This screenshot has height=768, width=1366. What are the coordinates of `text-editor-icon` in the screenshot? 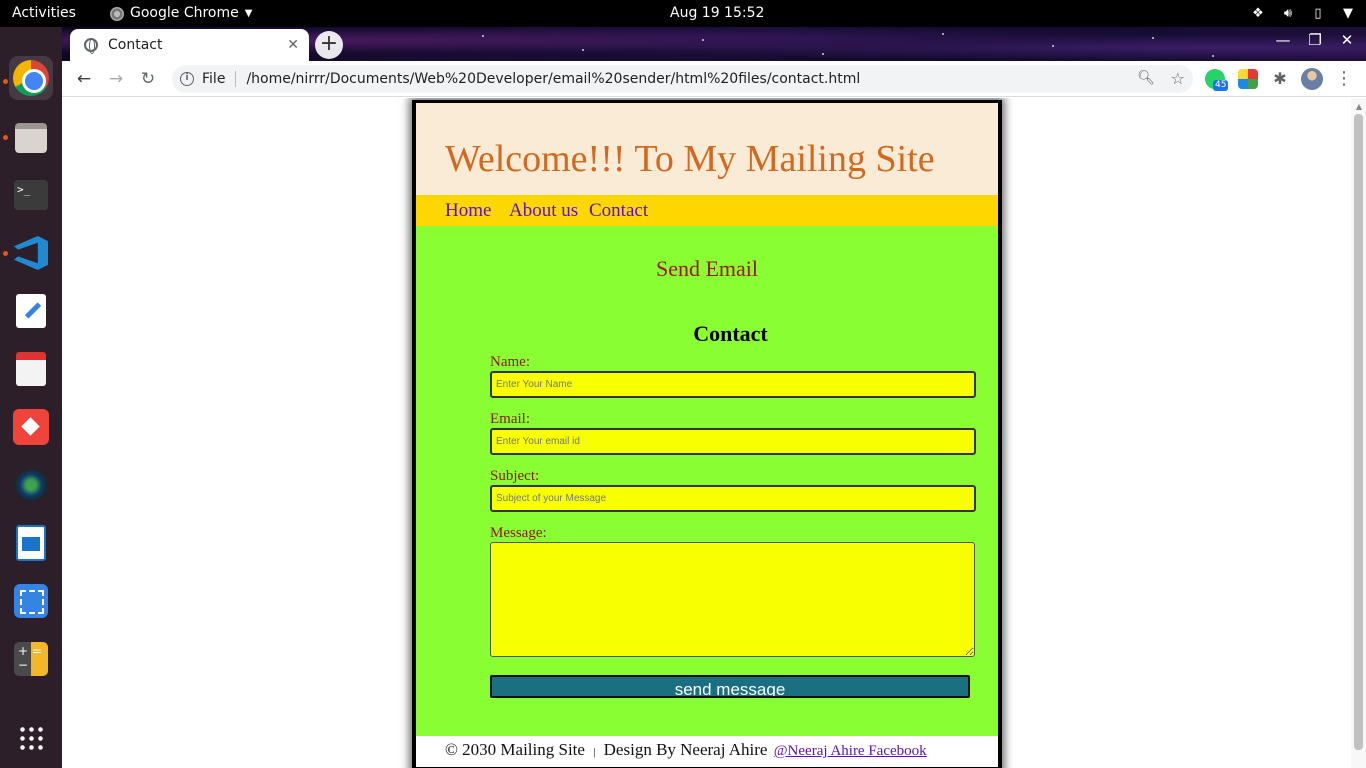 It's located at (31, 311).